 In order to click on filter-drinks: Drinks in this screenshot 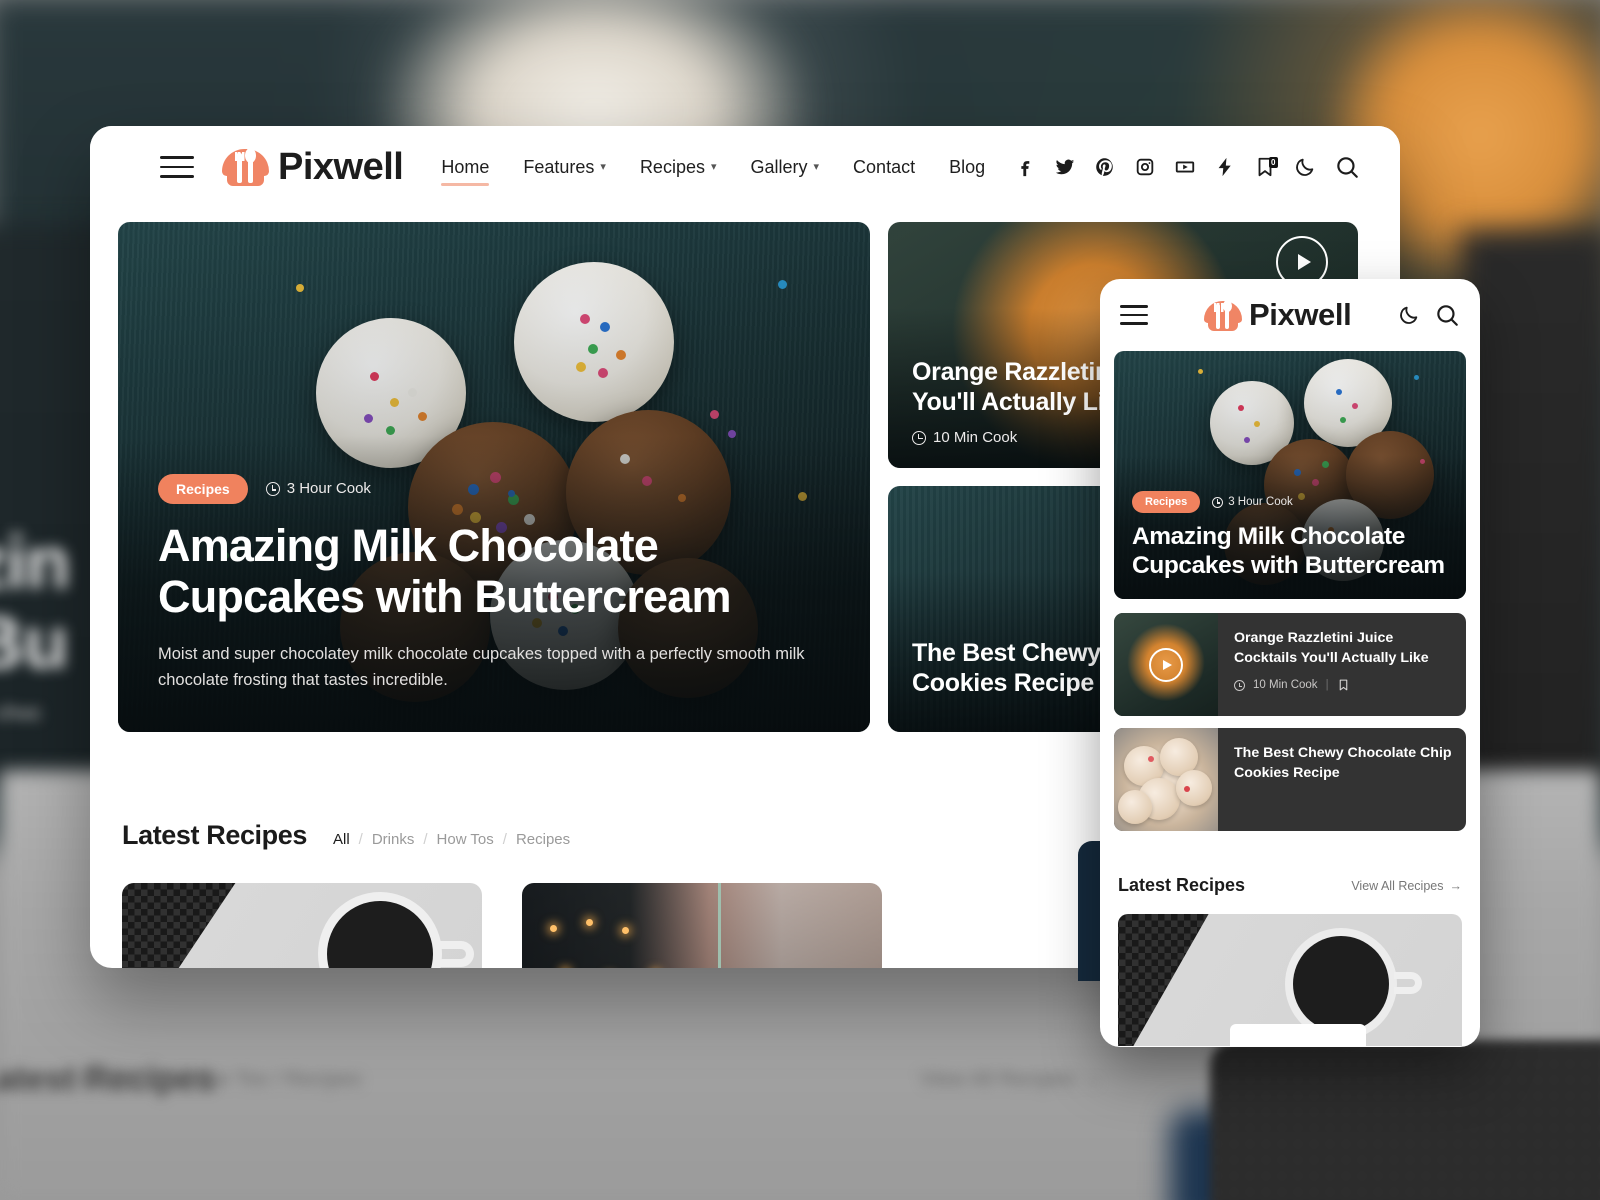, I will do `click(393, 839)`.